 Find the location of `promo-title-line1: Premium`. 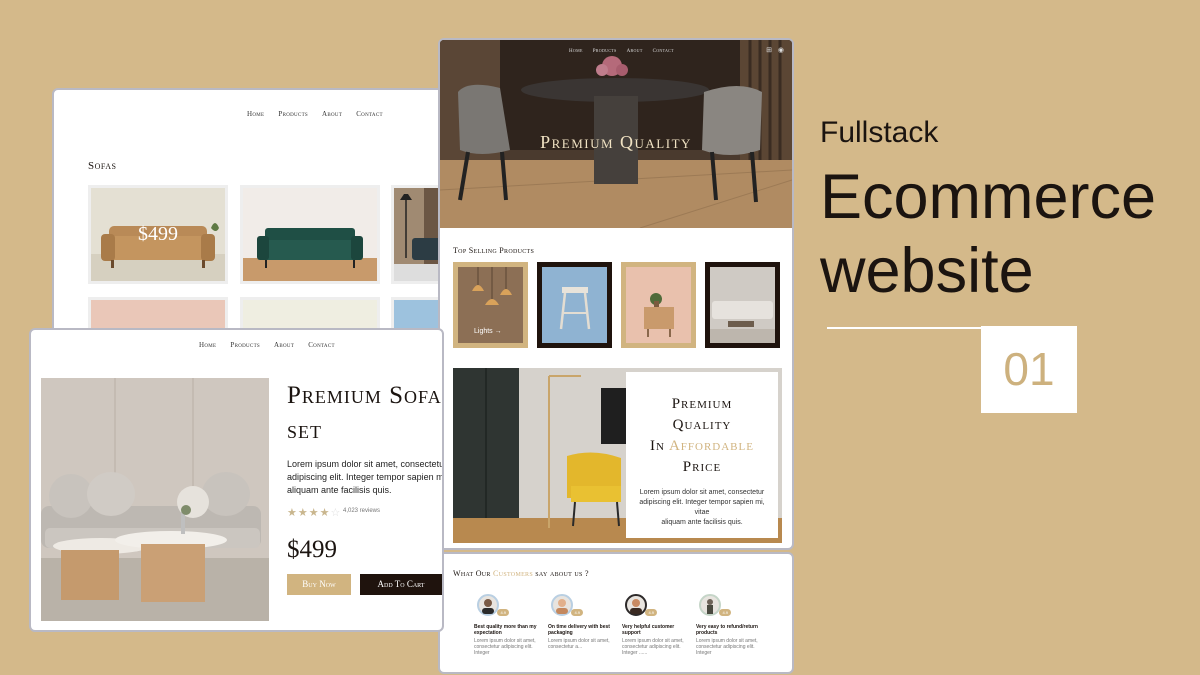

promo-title-line1: Premium is located at coordinates (702, 404).